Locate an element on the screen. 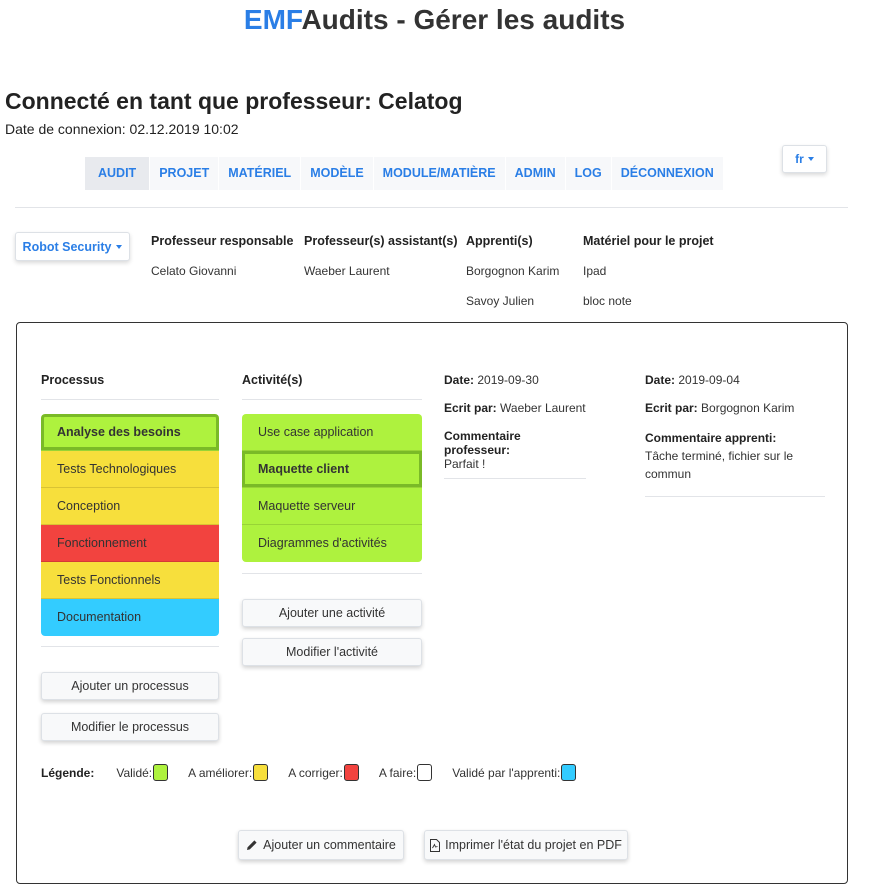  responsible-column: Professeur responsable Celato Giovanni is located at coordinates (222, 264).